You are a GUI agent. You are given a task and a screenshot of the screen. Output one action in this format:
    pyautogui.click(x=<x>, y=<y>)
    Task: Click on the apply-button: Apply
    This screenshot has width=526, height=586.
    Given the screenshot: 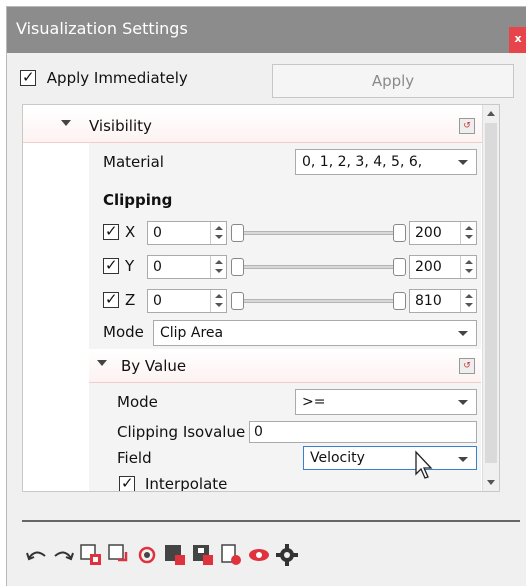 What is the action you would take?
    pyautogui.click(x=393, y=81)
    